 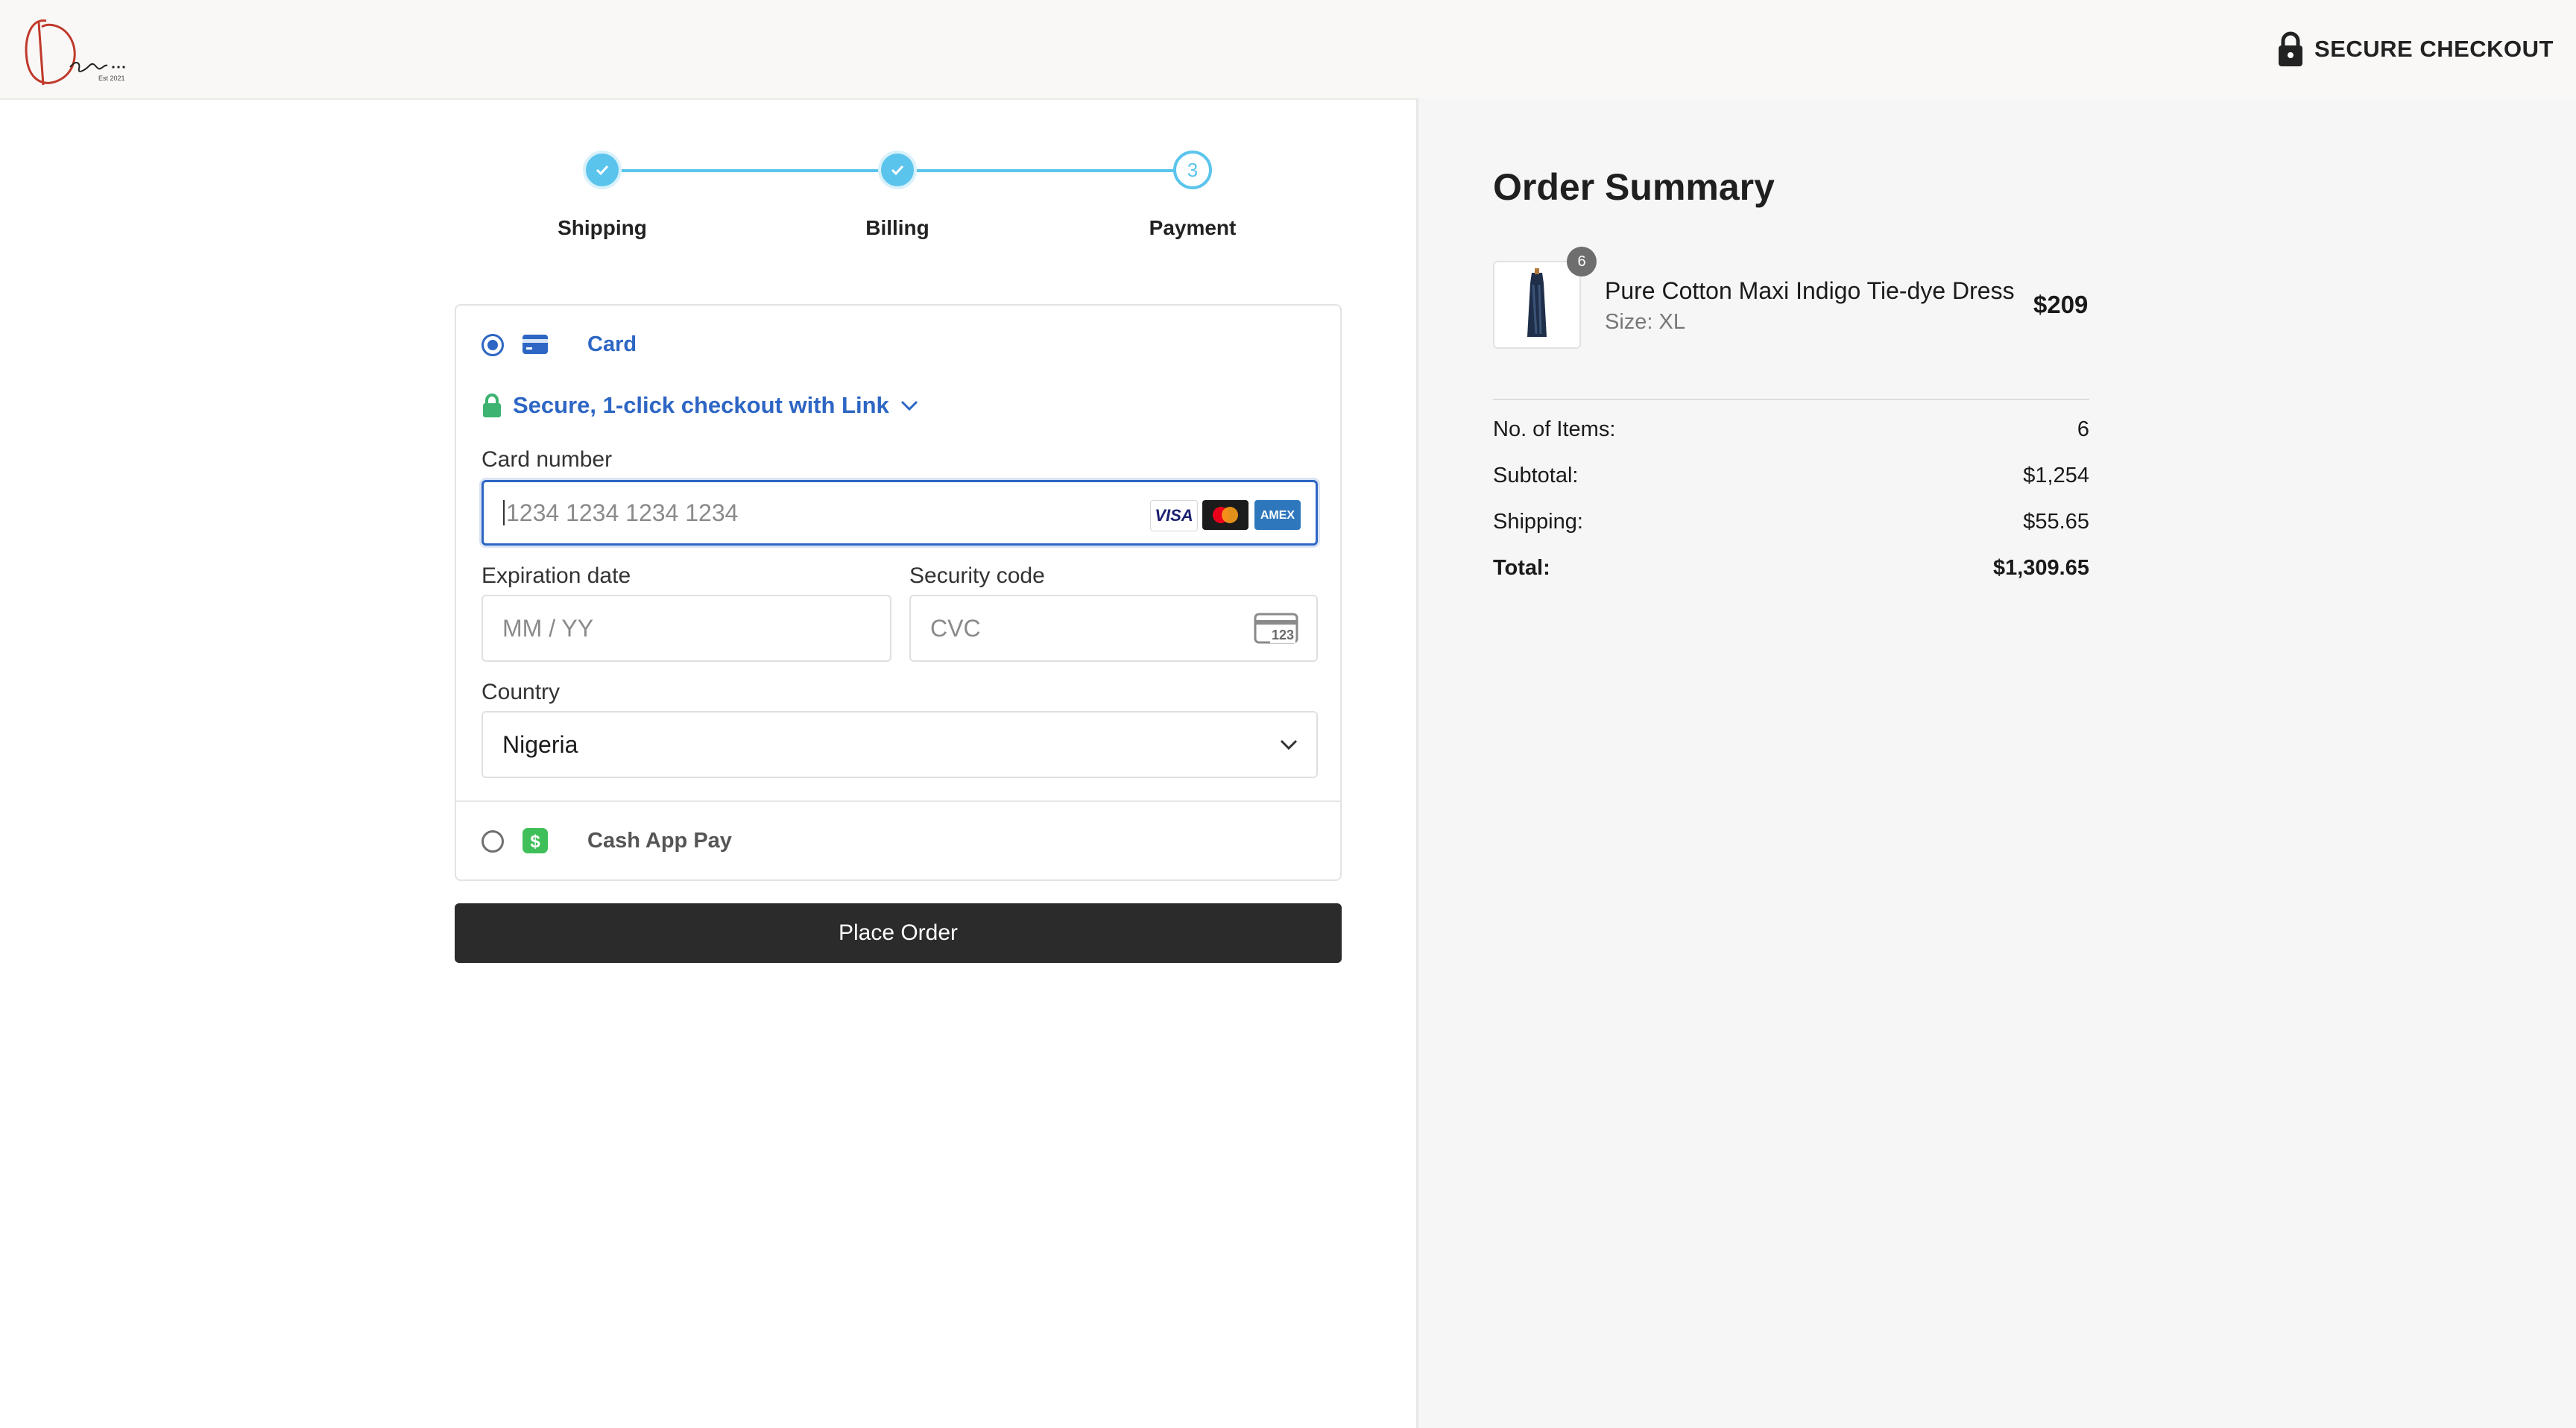 I want to click on country-value: Nigeria, so click(x=540, y=744).